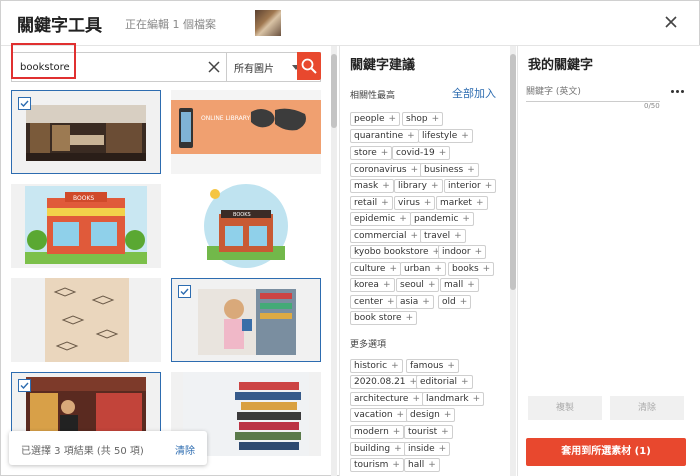 Image resolution: width=700 pixels, height=476 pixels. I want to click on suggestions-title: 關鍵字建議, so click(383, 65).